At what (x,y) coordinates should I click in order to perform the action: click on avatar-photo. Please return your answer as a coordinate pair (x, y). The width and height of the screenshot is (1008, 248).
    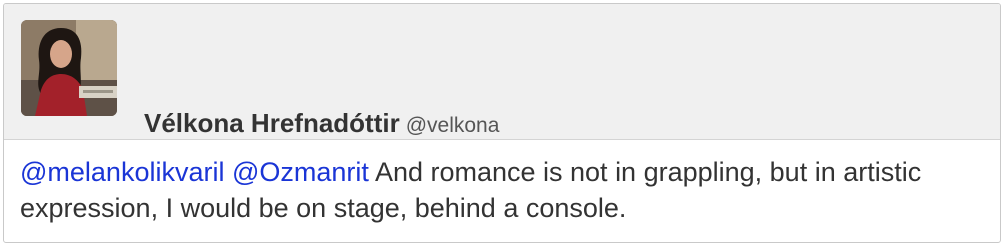
    Looking at the image, I should click on (69, 68).